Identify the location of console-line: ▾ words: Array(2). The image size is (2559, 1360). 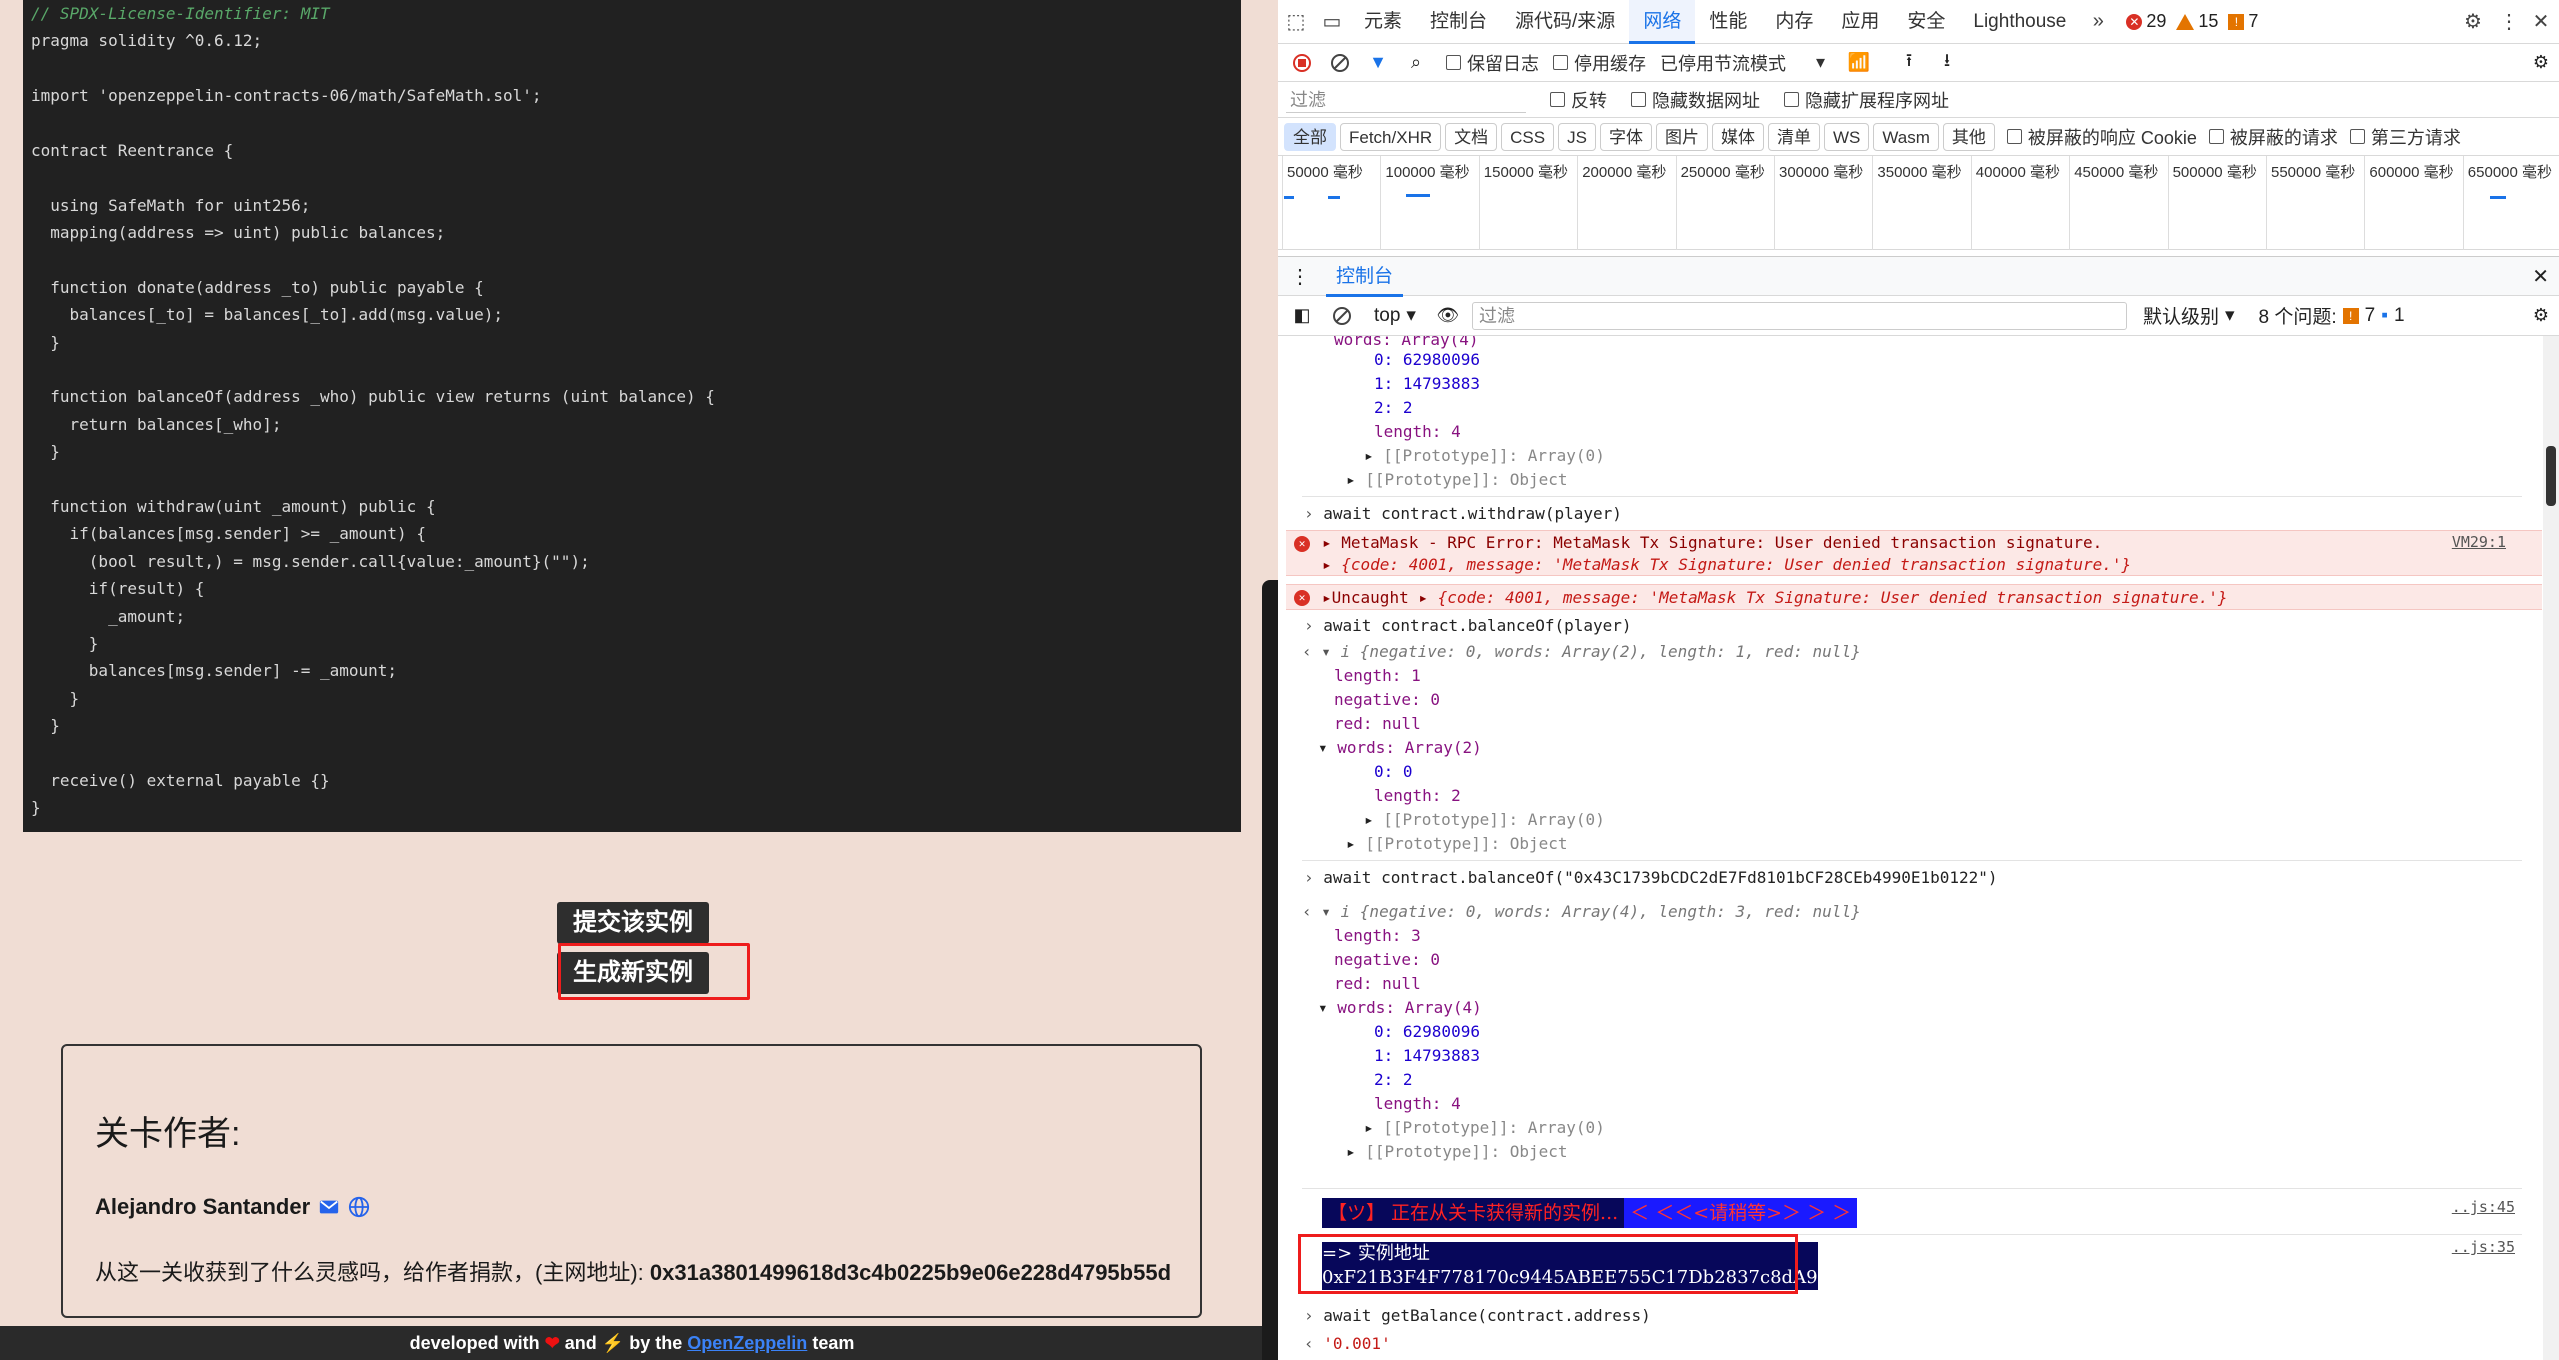
(1938, 748).